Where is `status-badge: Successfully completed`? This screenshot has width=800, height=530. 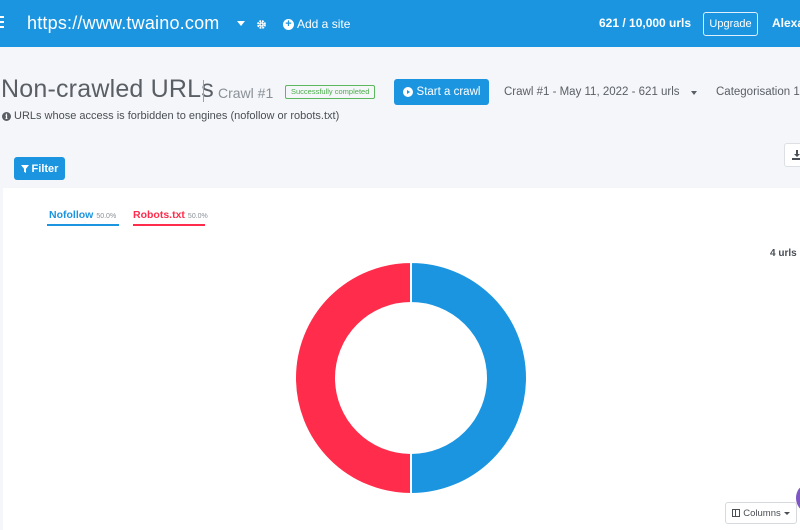
status-badge: Successfully completed is located at coordinates (330, 92).